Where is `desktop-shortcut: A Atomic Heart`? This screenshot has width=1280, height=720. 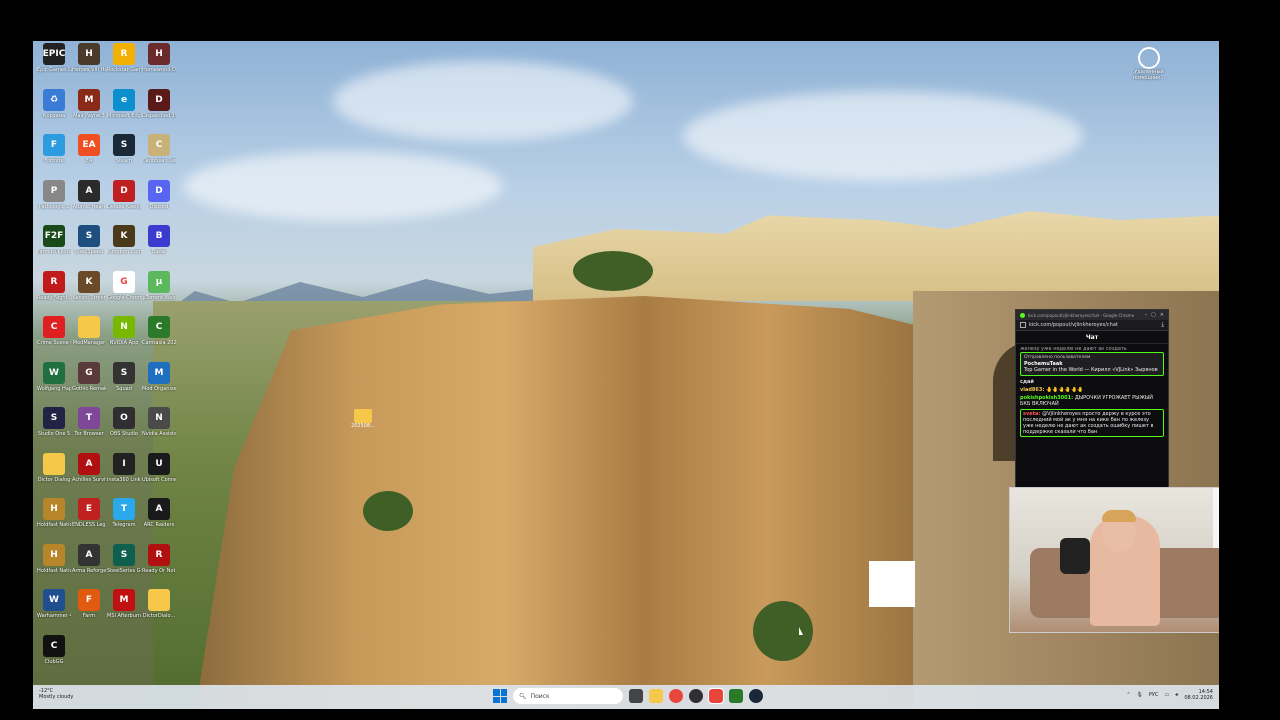
desktop-shortcut: A Atomic Heart is located at coordinates (89, 201).